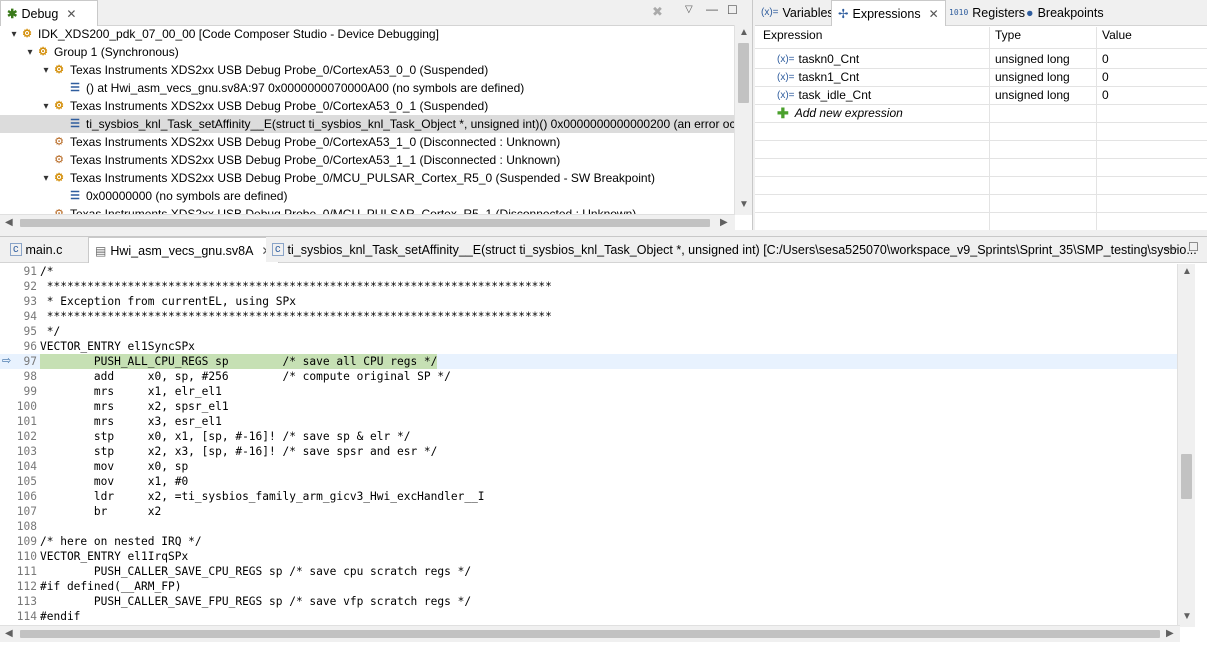  Describe the element at coordinates (987, 12) in the screenshot. I see `tab-registers: 1010 Registers` at that location.